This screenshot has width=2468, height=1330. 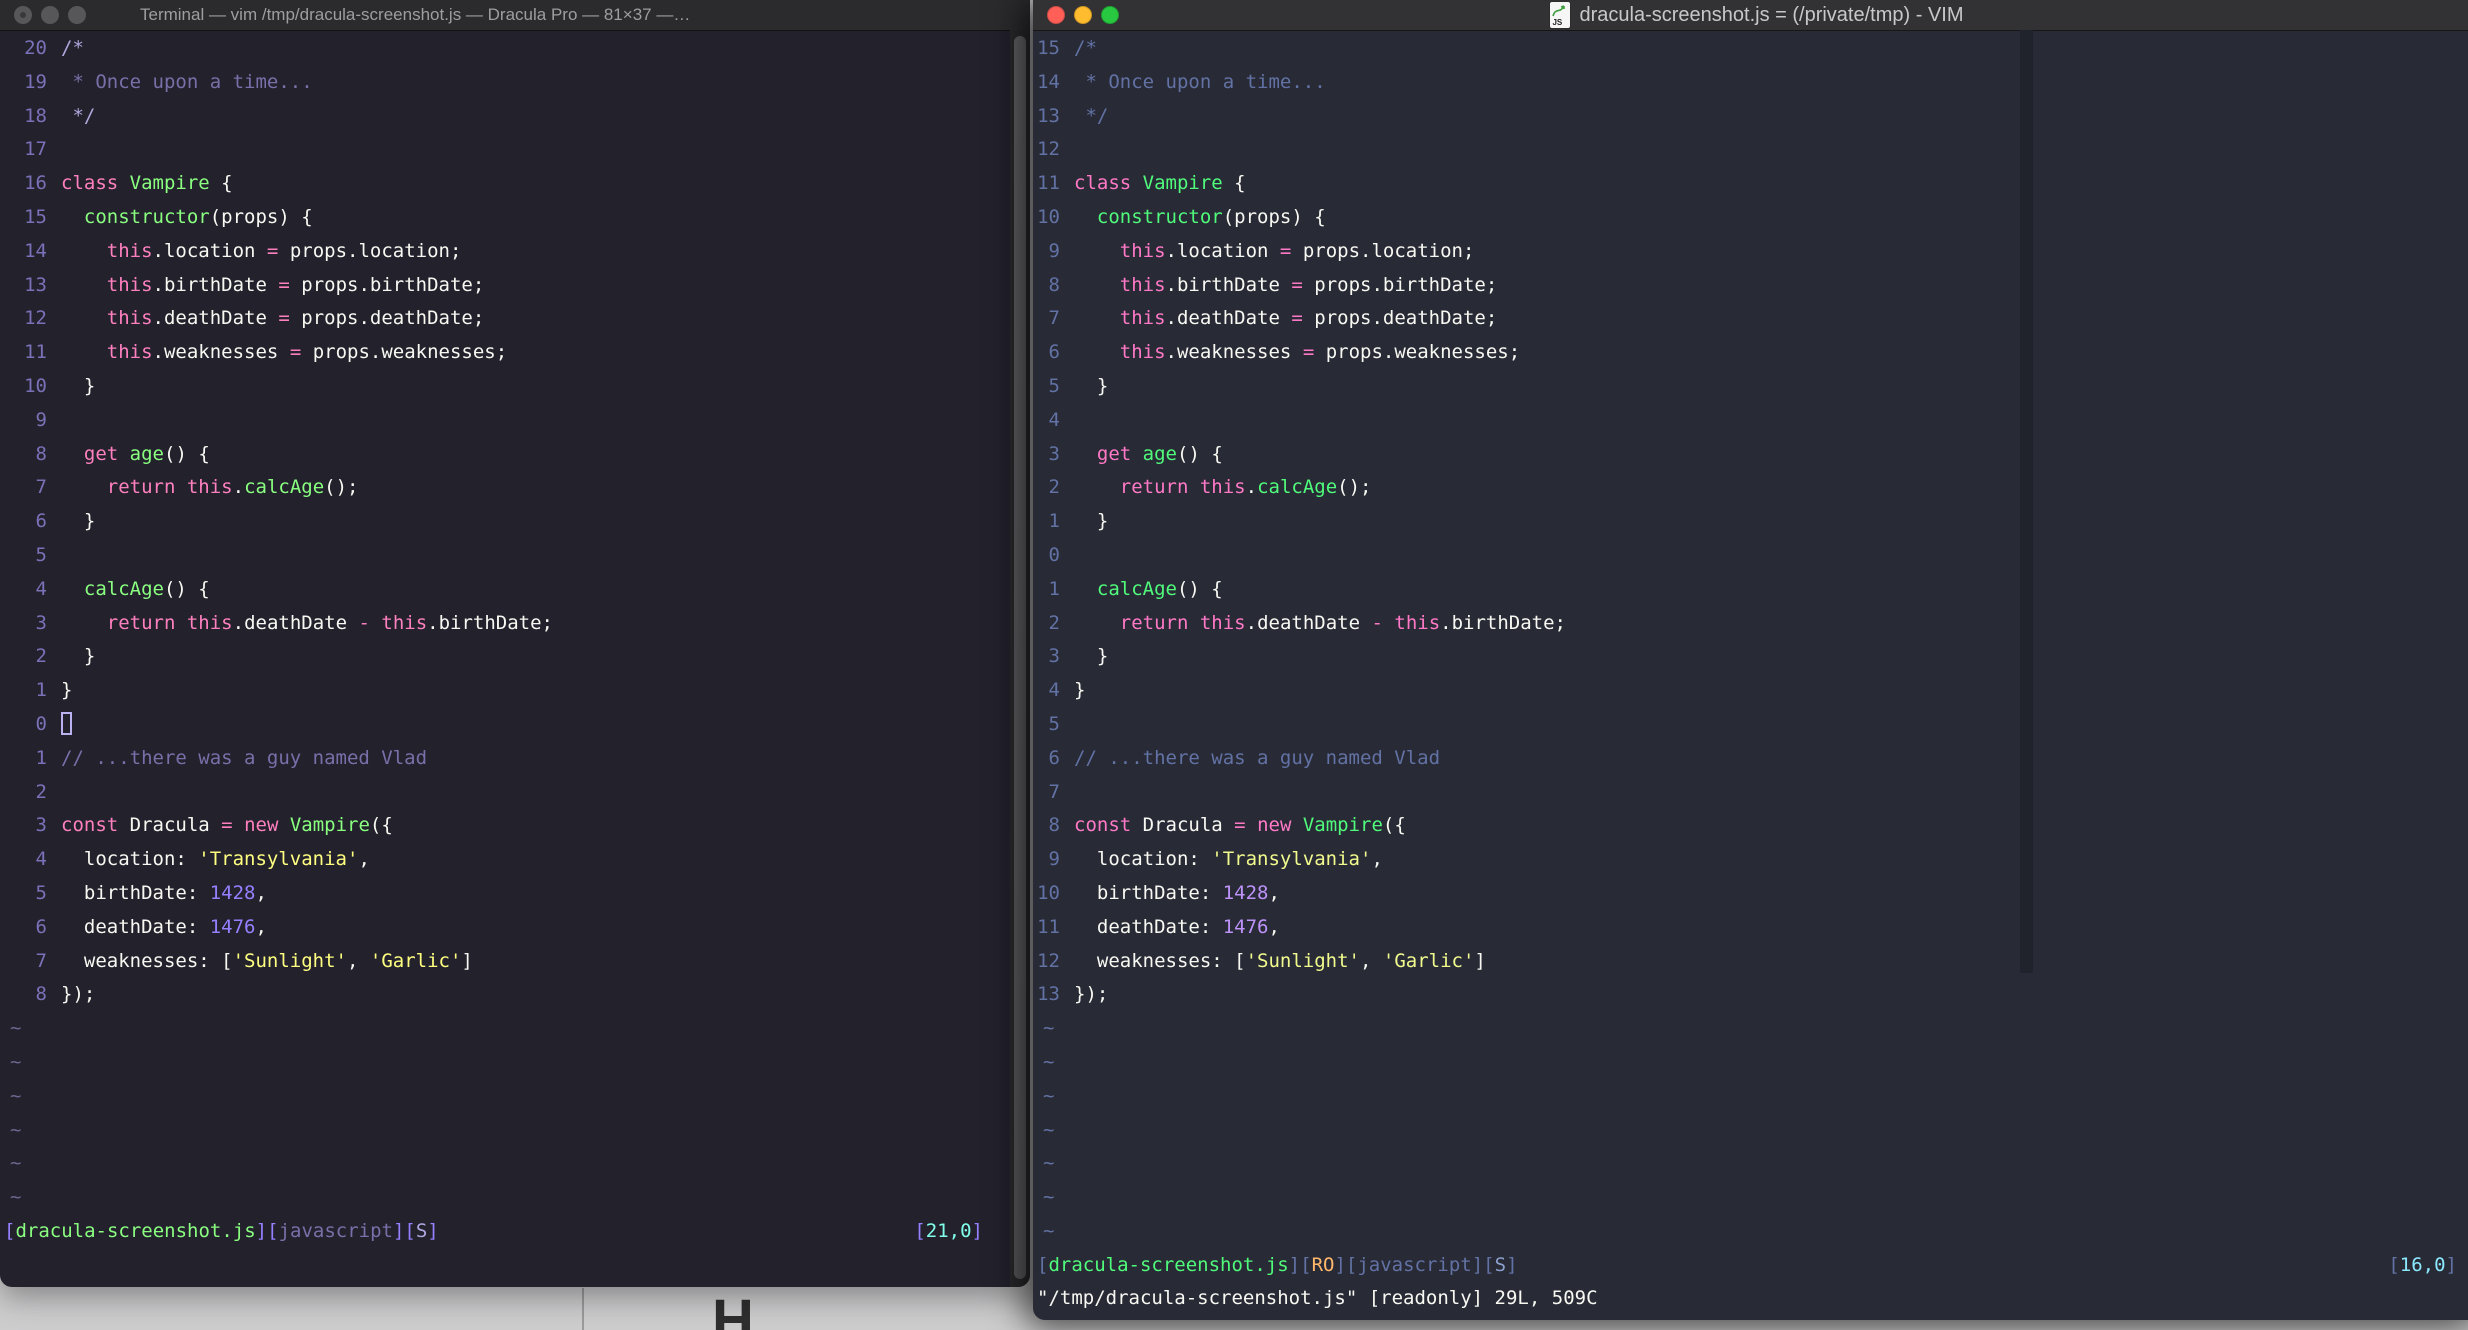 What do you see at coordinates (1750, 928) in the screenshot?
I see `code-line: 11 deathDate: 1476,` at bounding box center [1750, 928].